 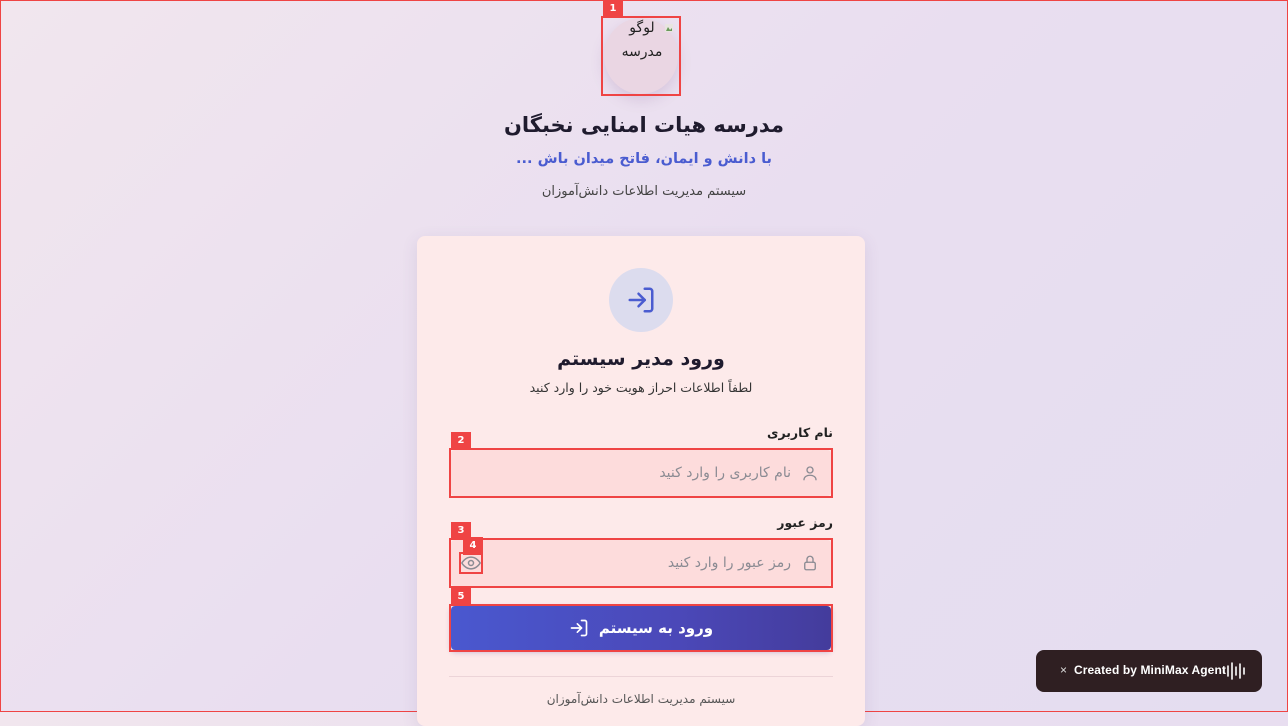 I want to click on card-divider, so click(x=641, y=676).